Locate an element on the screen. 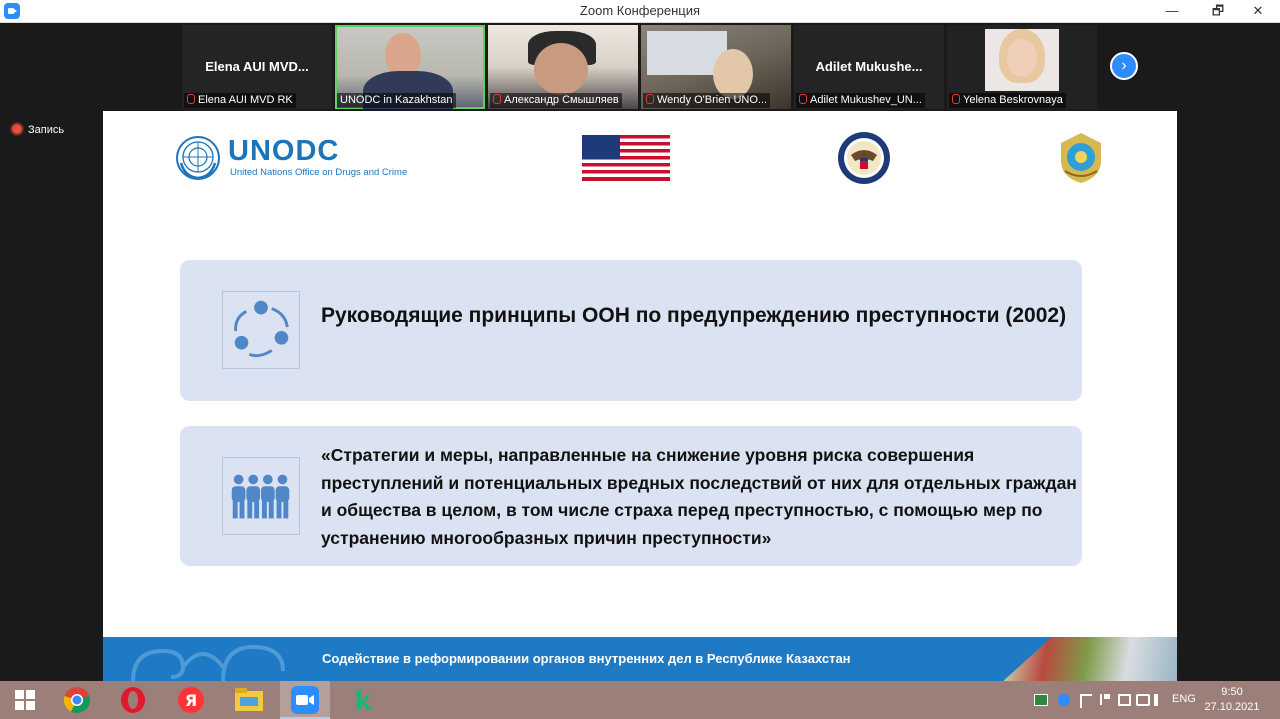 Image resolution: width=1280 pixels, height=719 pixels. chrome-icon is located at coordinates (76, 700).